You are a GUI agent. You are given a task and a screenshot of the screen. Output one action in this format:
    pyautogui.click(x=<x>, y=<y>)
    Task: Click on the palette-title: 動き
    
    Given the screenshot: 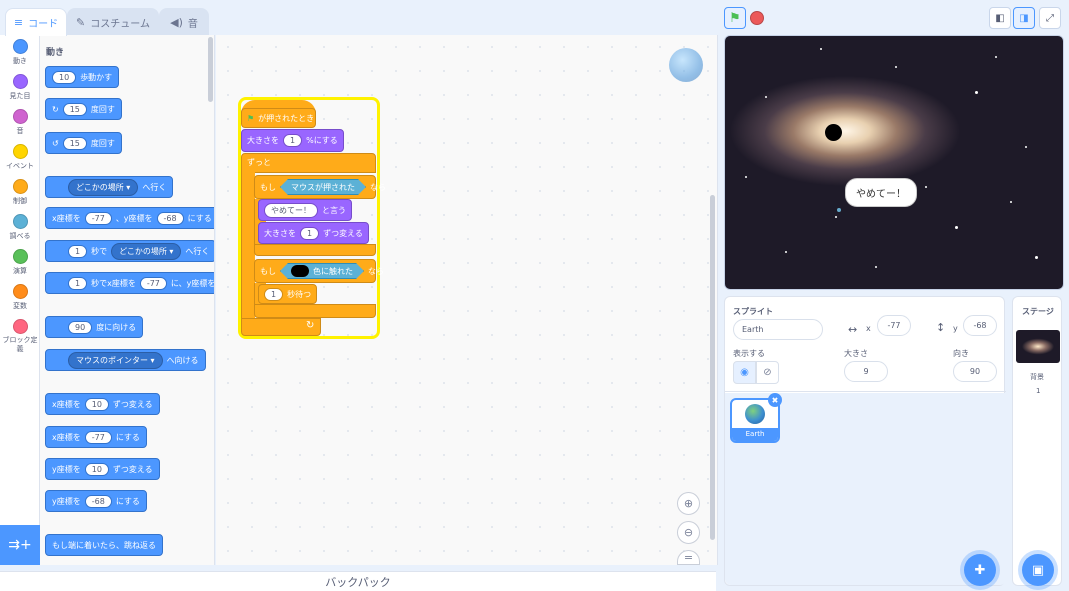 What is the action you would take?
    pyautogui.click(x=55, y=53)
    